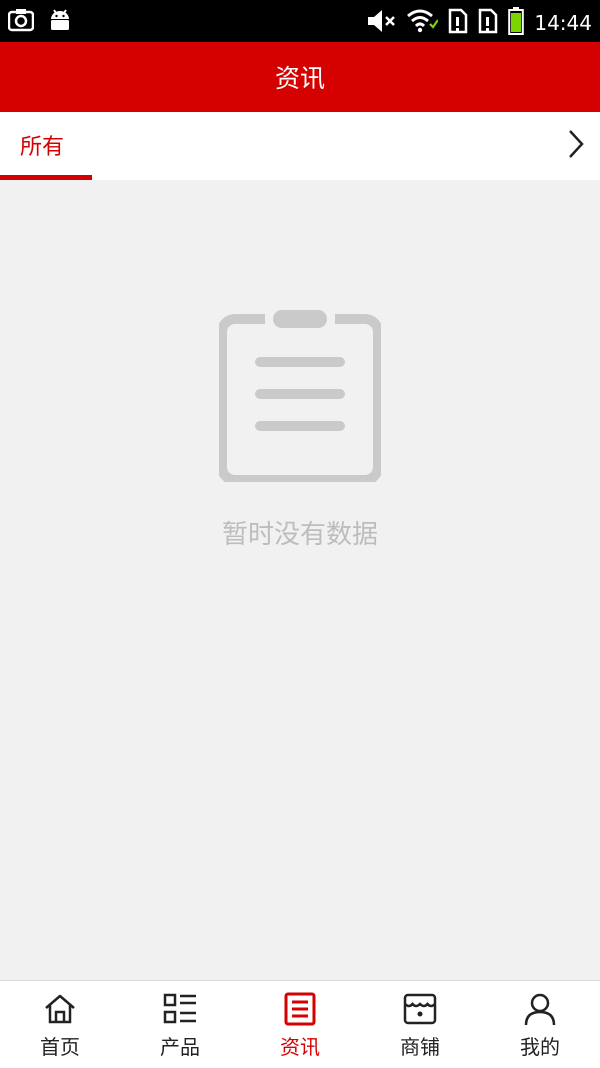  What do you see at coordinates (42, 147) in the screenshot?
I see `tab-label: 所有` at bounding box center [42, 147].